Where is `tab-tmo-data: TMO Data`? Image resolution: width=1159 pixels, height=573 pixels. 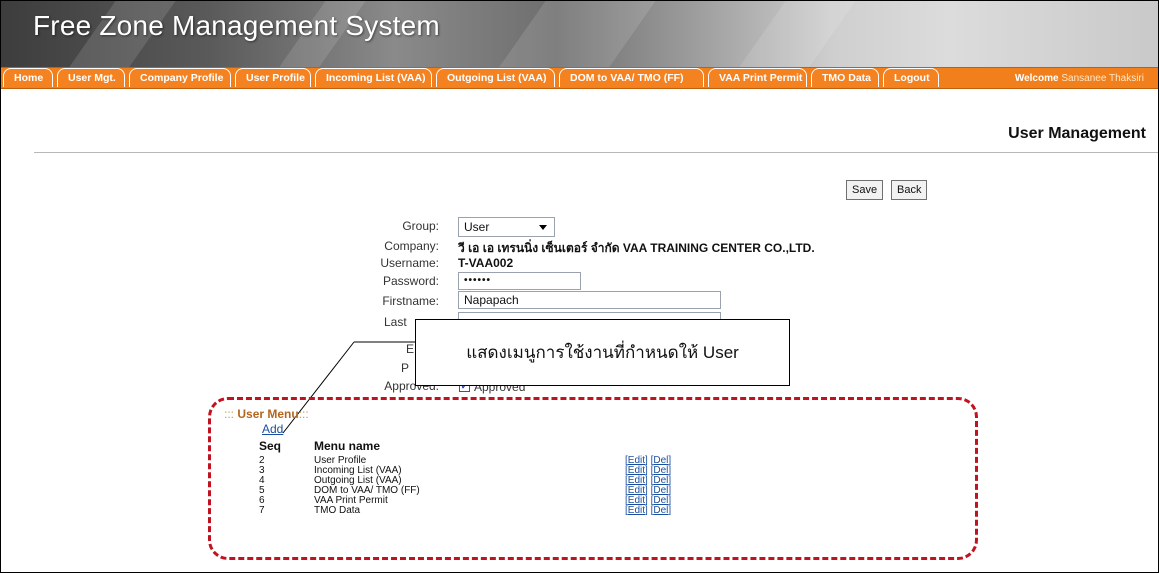
tab-tmo-data: TMO Data is located at coordinates (845, 77).